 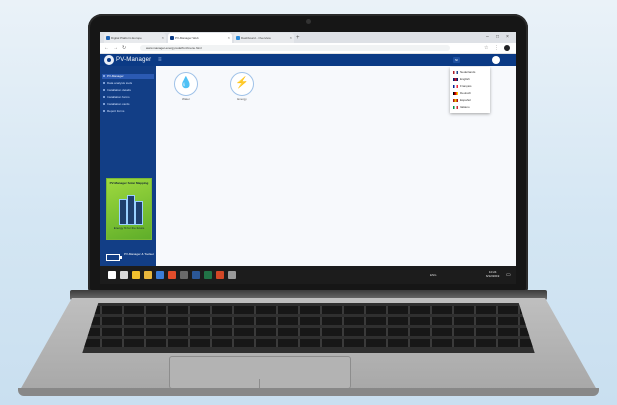 I want to click on address-bar: www.manager.energy.tudelft.nl/menu.html, so click(x=295, y=48).